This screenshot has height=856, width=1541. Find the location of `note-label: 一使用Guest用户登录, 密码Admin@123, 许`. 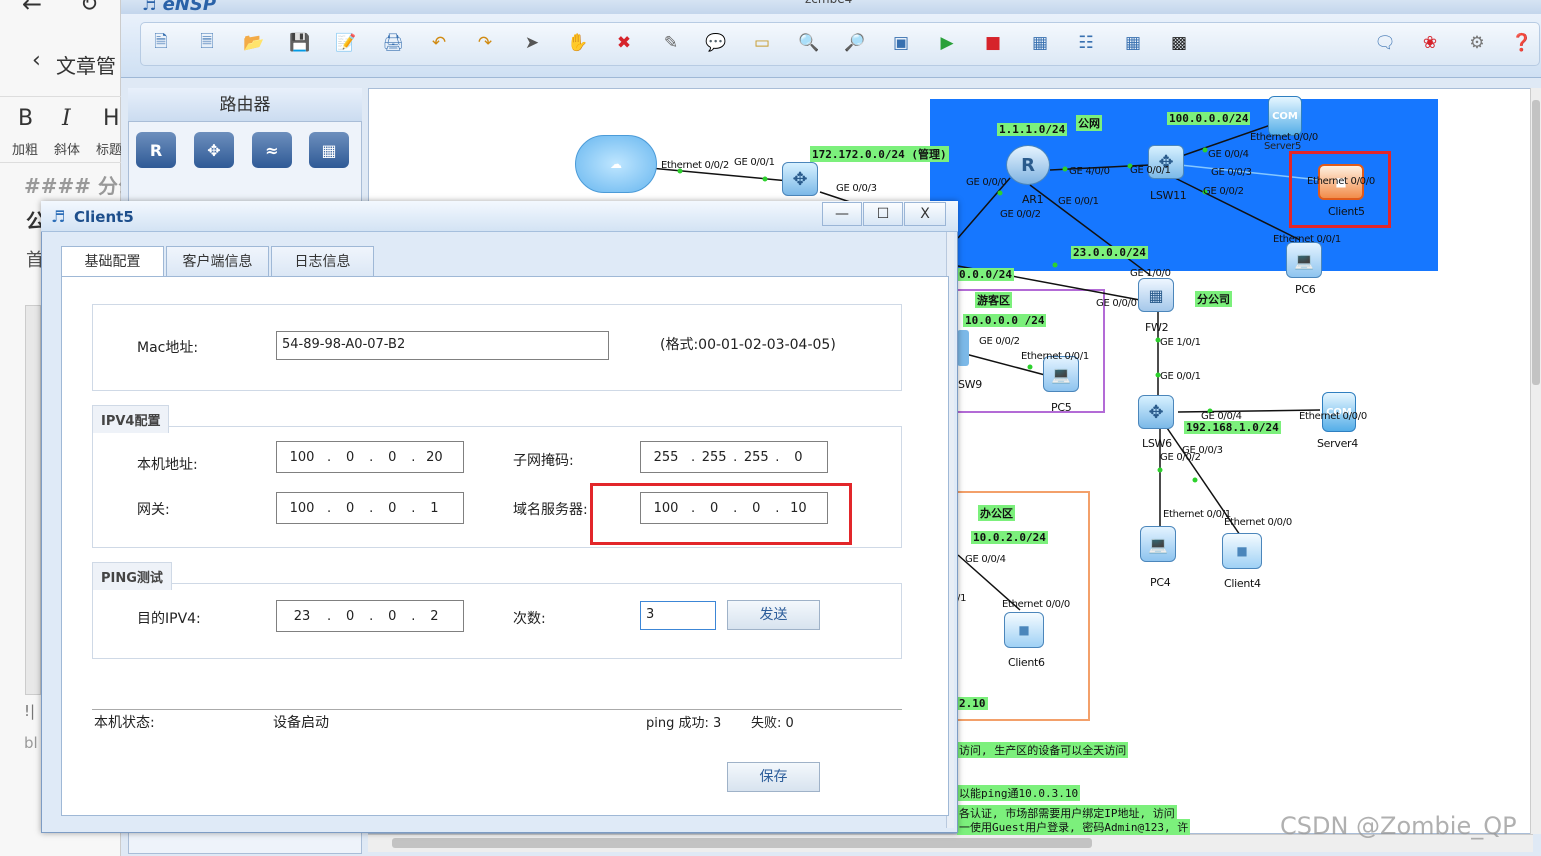

note-label: 一使用Guest用户登录, 密码Admin@123, 许 is located at coordinates (1074, 827).